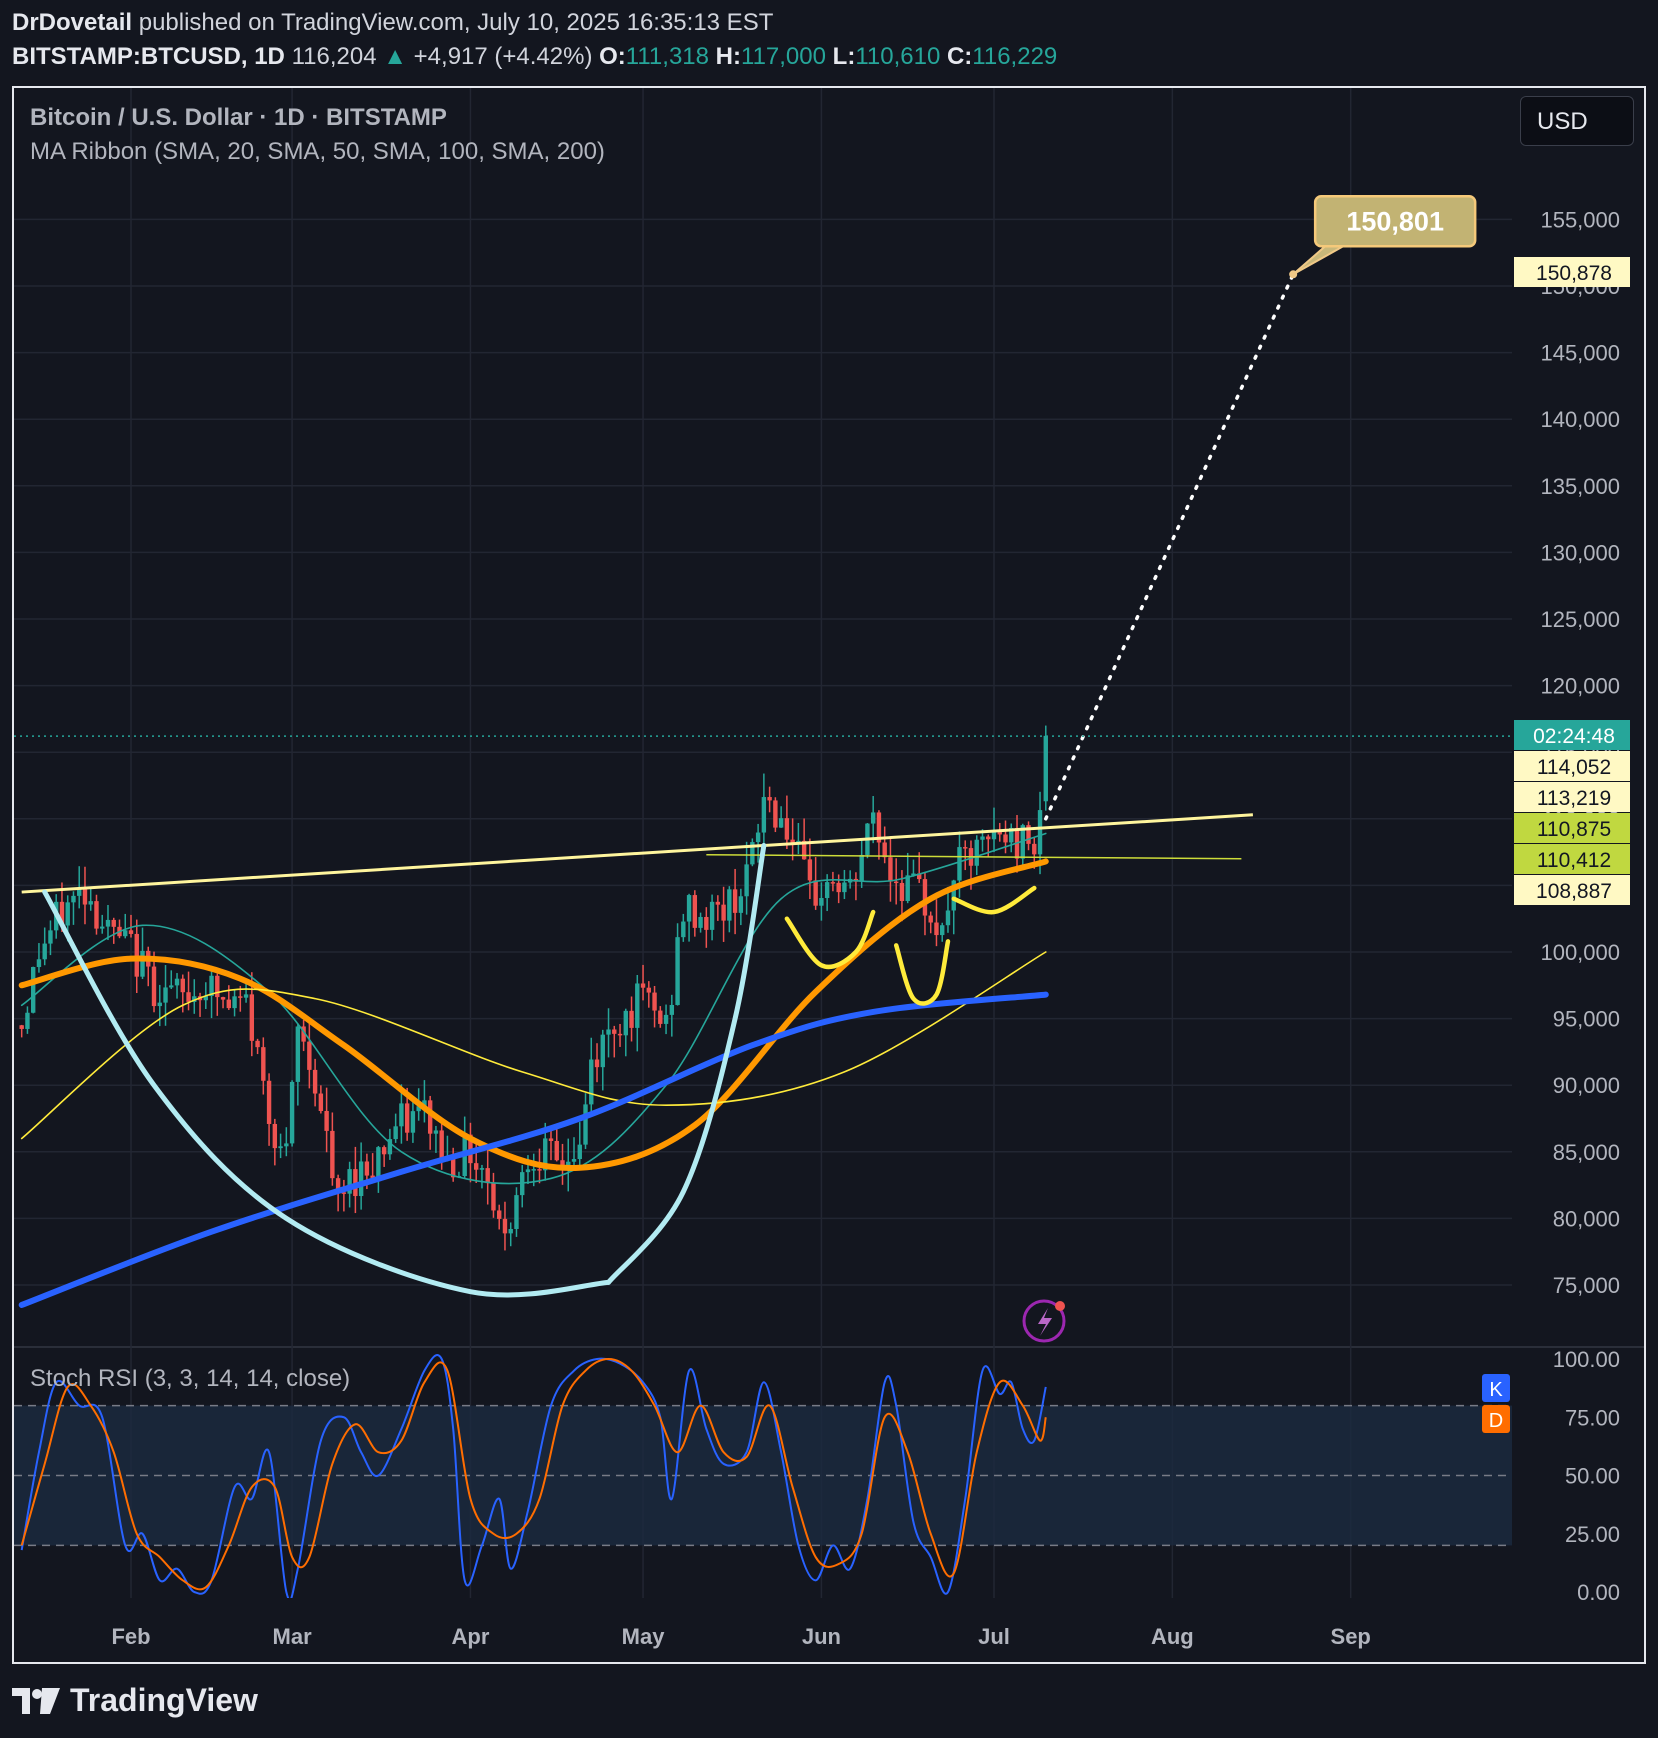 The width and height of the screenshot is (1658, 1738). Describe the element at coordinates (994, 1636) in the screenshot. I see `x-tick-label: Jul` at that location.